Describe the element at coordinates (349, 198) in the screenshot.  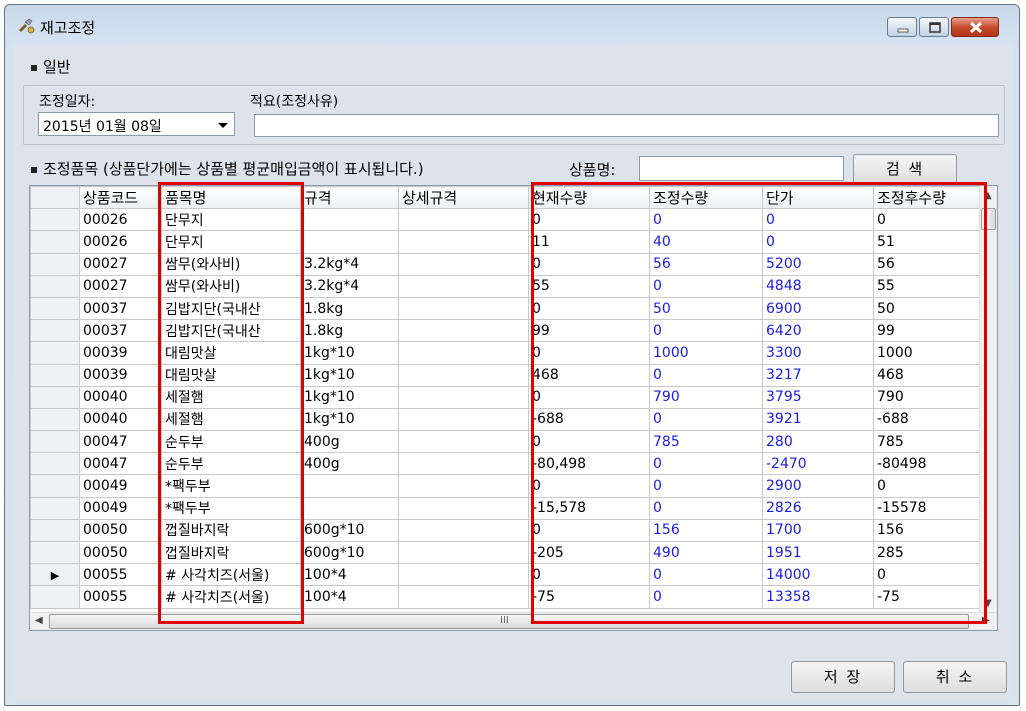
I see `column-header: 규격` at that location.